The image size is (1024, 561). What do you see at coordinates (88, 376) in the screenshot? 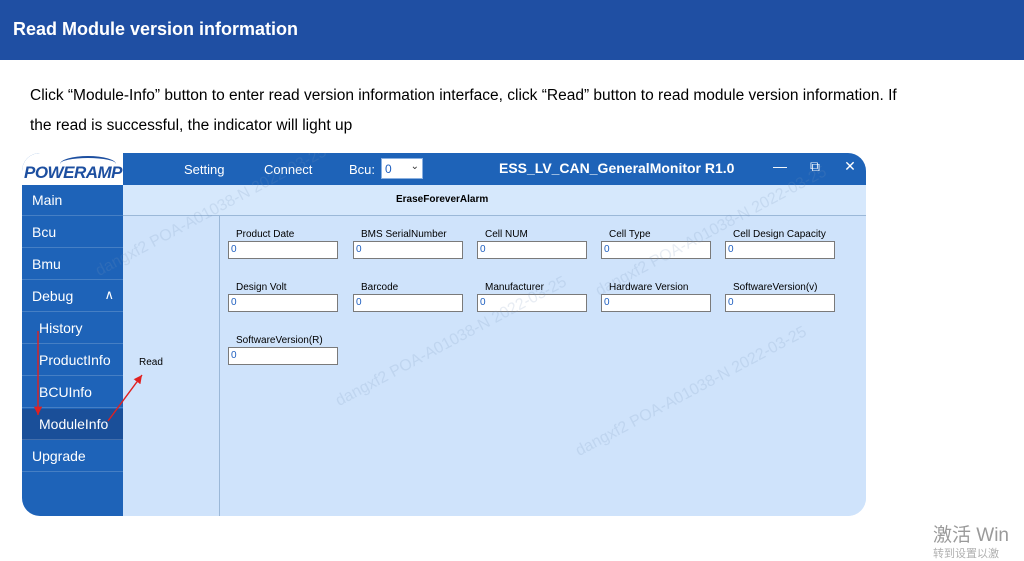
I see `annotation-arrows` at bounding box center [88, 376].